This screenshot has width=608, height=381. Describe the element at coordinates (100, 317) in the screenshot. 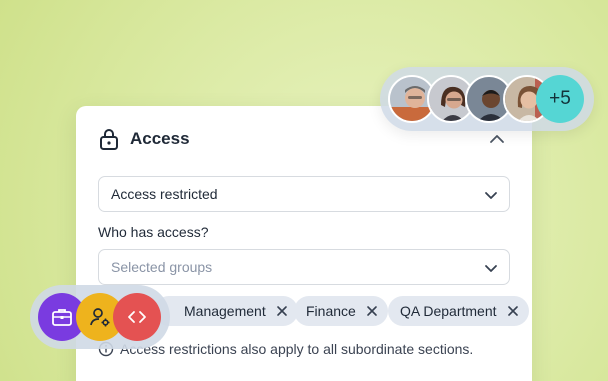

I see `user-settings-icon` at that location.